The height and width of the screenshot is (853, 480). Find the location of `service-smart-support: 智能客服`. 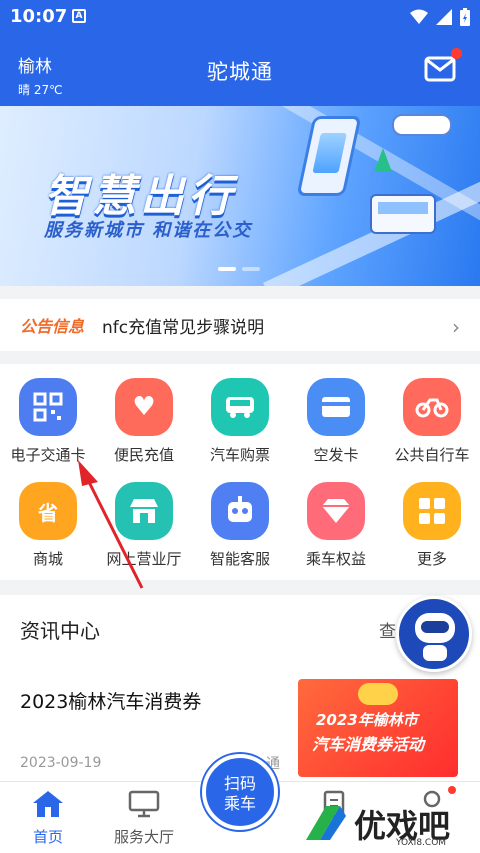

service-smart-support: 智能客服 is located at coordinates (240, 524).